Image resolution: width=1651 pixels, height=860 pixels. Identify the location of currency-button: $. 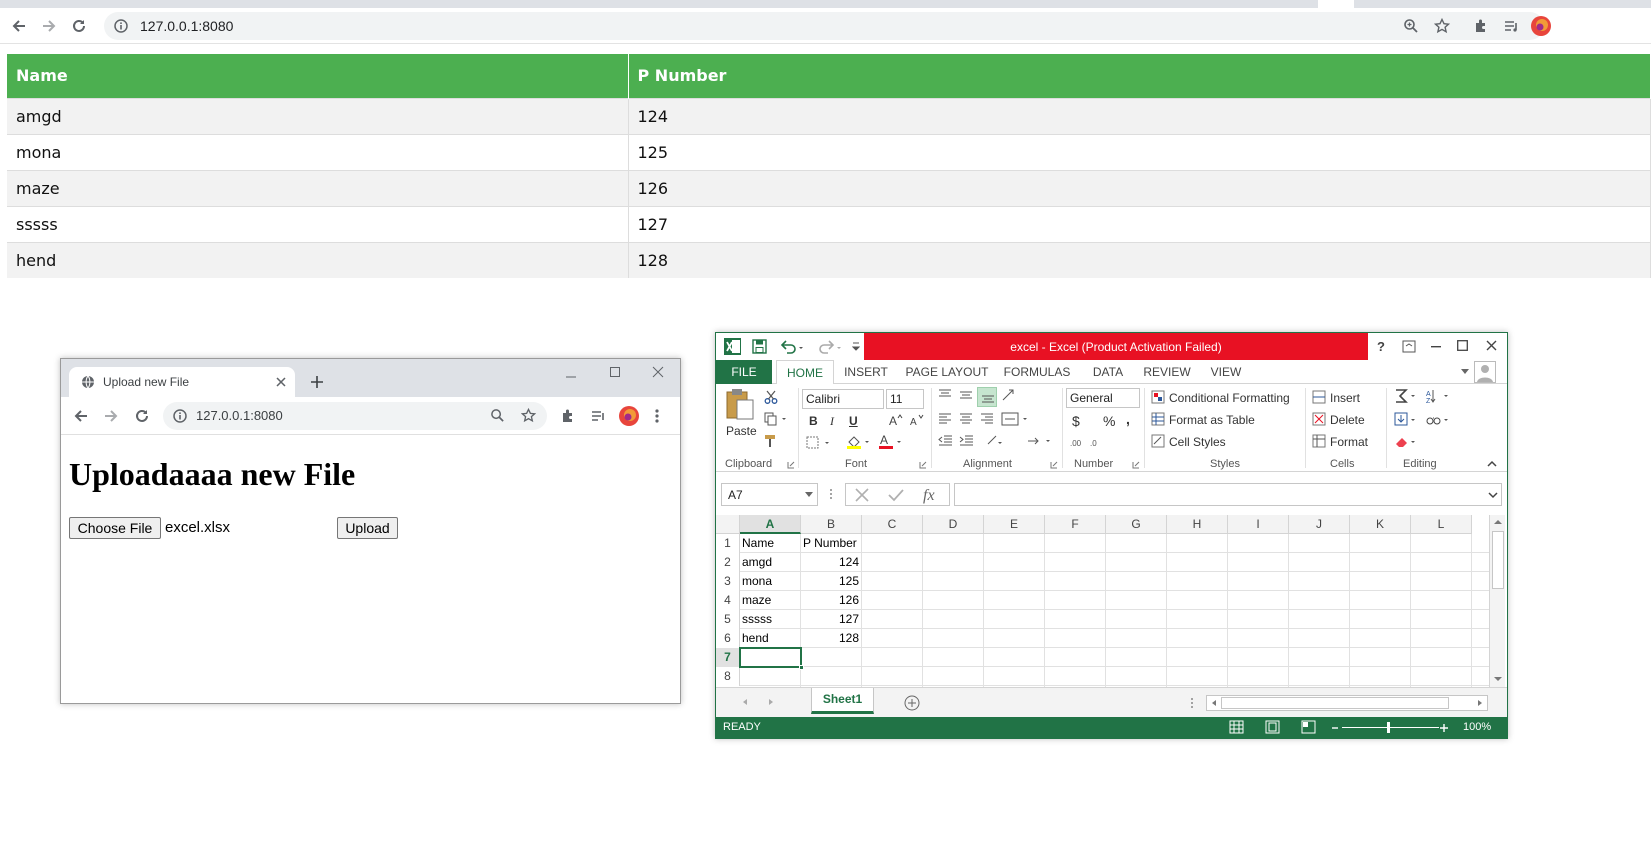
(1076, 421).